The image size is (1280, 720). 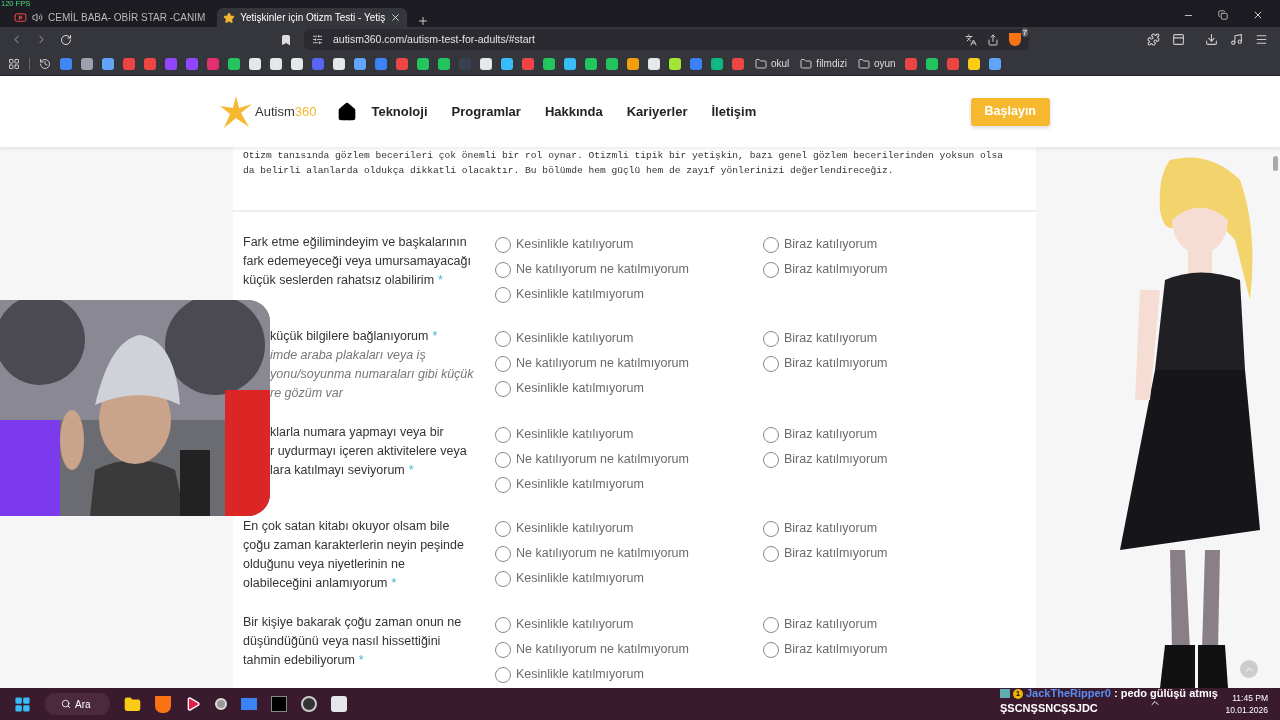 I want to click on bookmark-folder: filmdizi, so click(x=823, y=63).